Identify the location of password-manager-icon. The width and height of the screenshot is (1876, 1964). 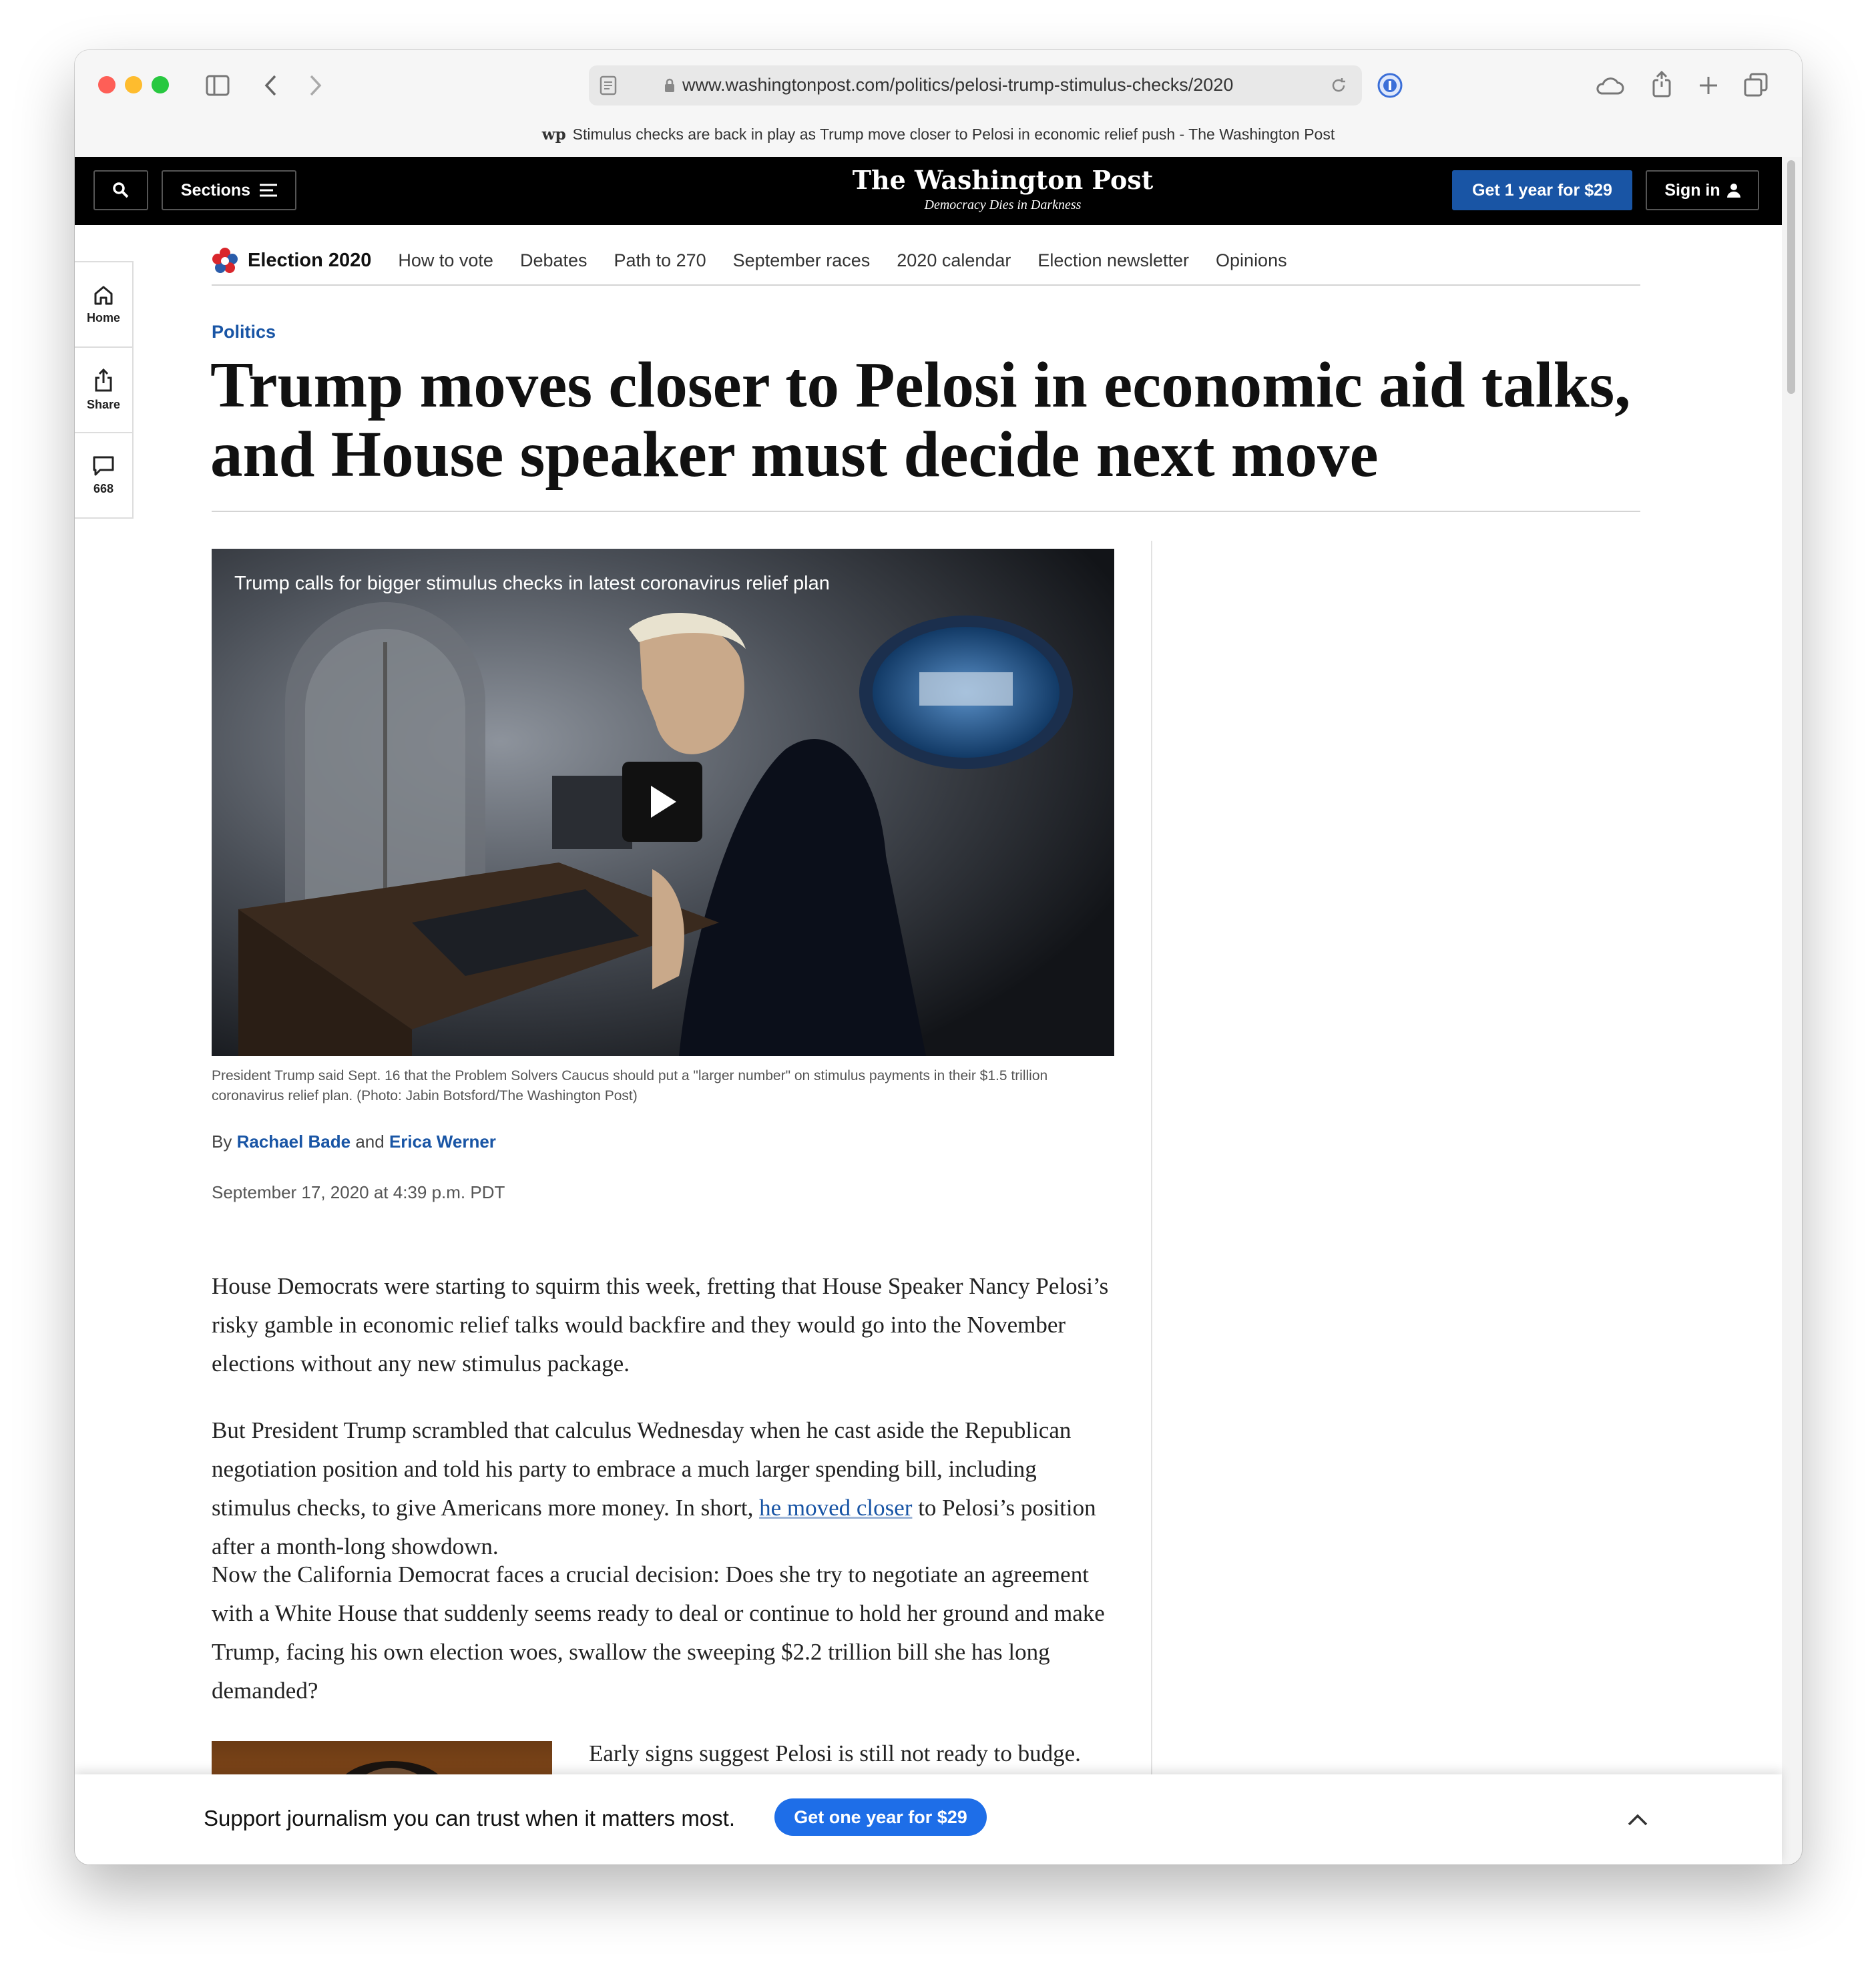
(1390, 86).